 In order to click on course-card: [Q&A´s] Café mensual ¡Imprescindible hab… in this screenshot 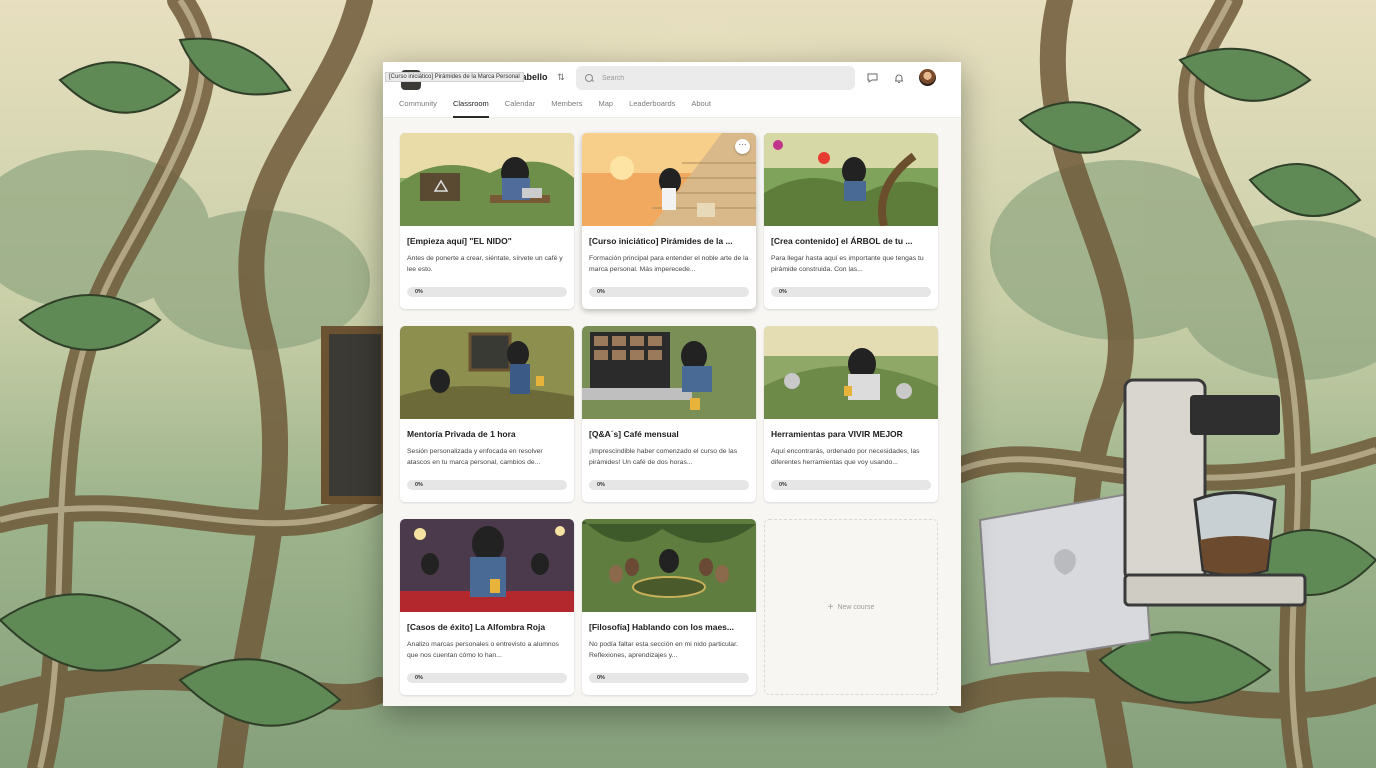, I will do `click(669, 414)`.